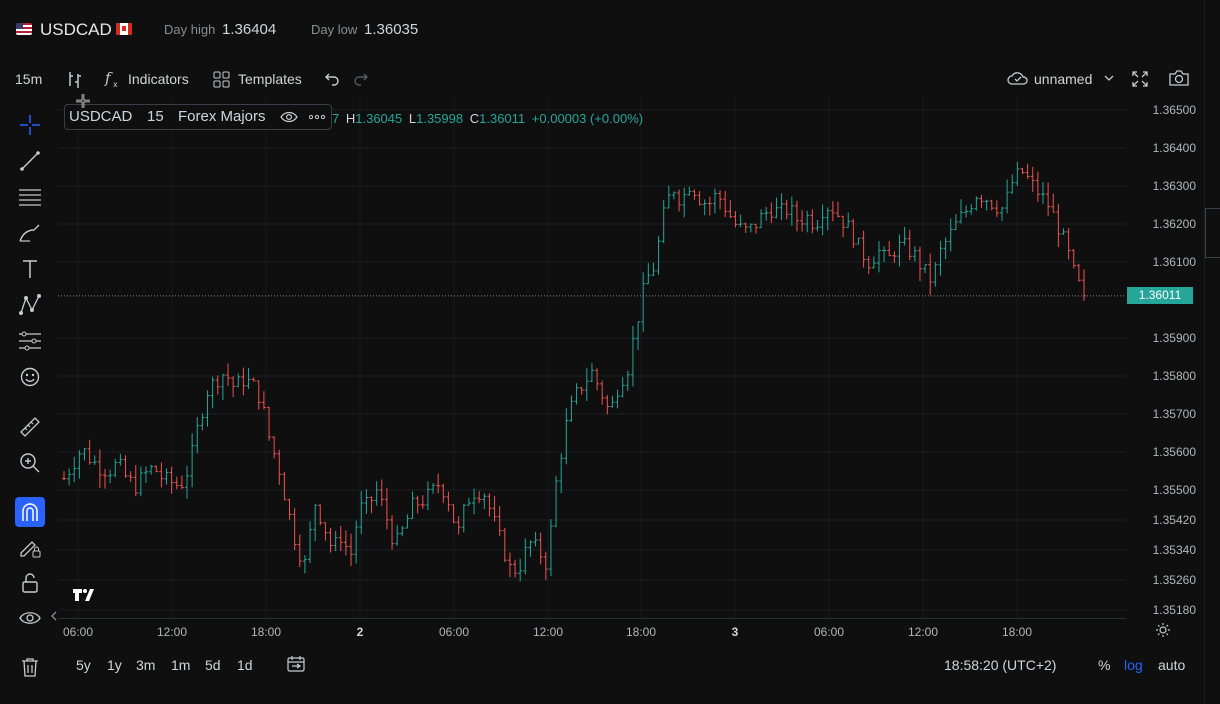 The width and height of the screenshot is (1220, 704). I want to click on interval-button: 15m, so click(28, 79).